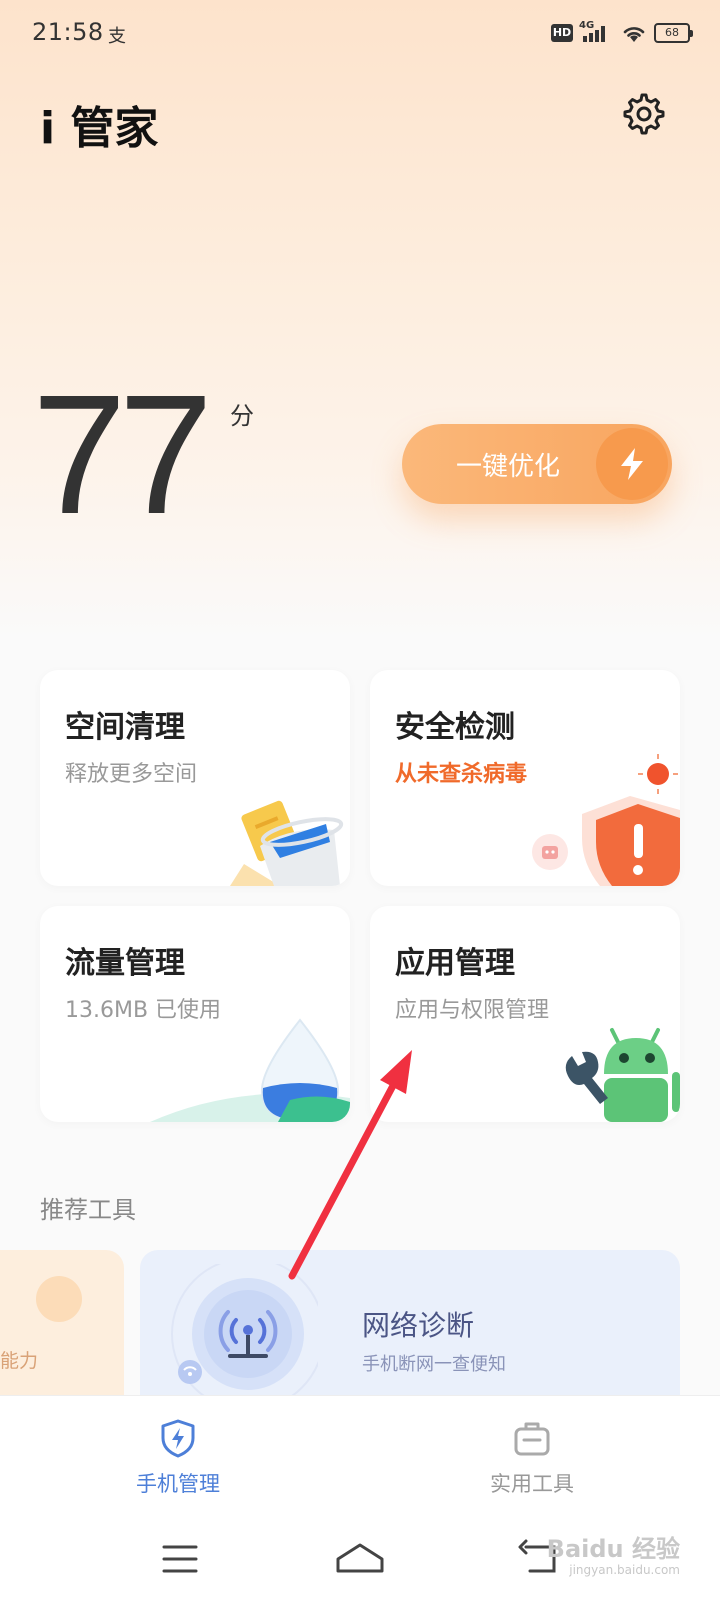  What do you see at coordinates (62, 1323) in the screenshot?
I see `tool-card-partial: 能力` at bounding box center [62, 1323].